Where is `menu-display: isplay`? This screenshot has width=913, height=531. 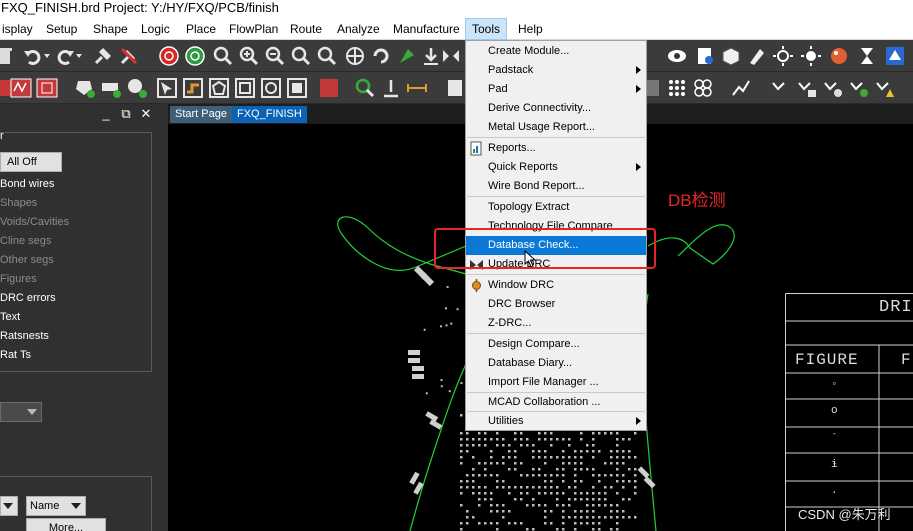 menu-display: isplay is located at coordinates (19, 29).